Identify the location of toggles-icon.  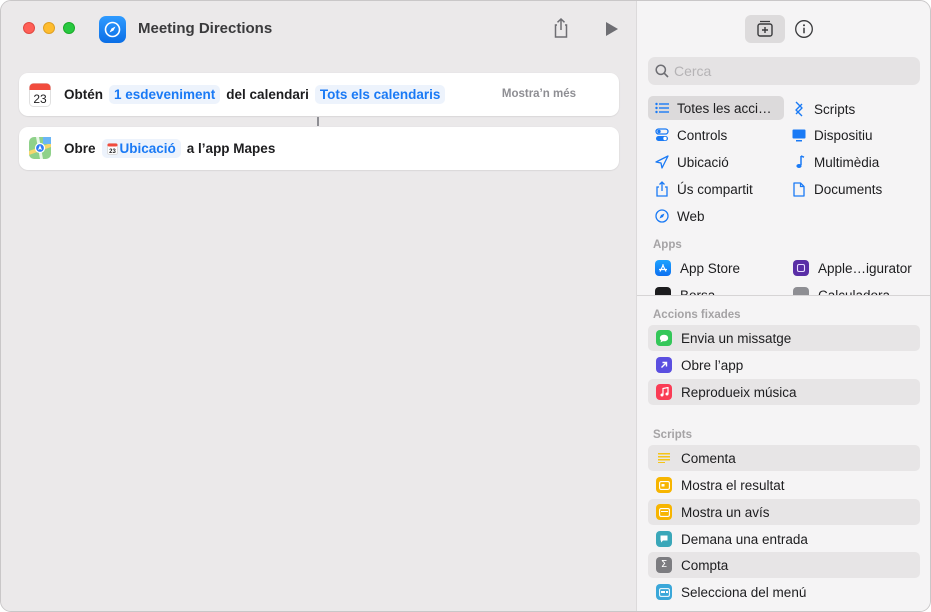
(662, 135).